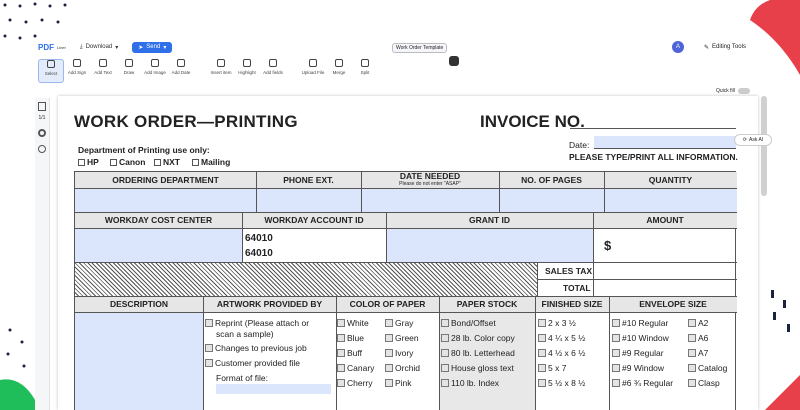 The height and width of the screenshot is (410, 800). I want to click on dept-canon: Canon, so click(127, 162).